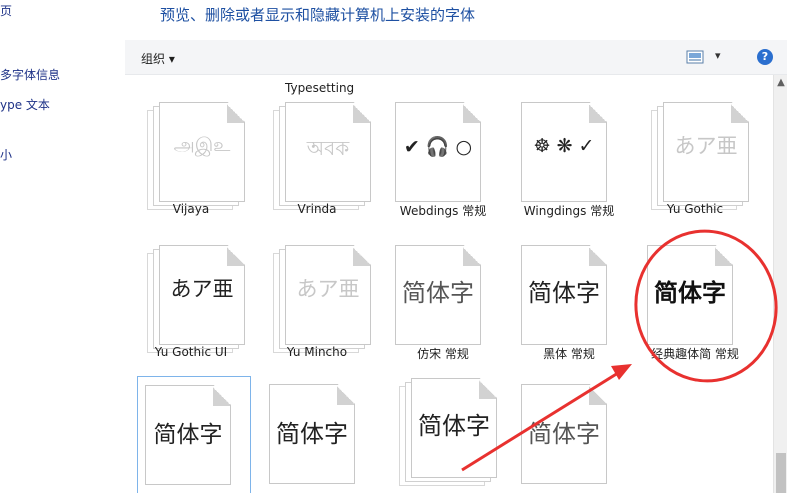  Describe the element at coordinates (191, 352) in the screenshot. I see `font-name: Yu Gothic UI` at that location.